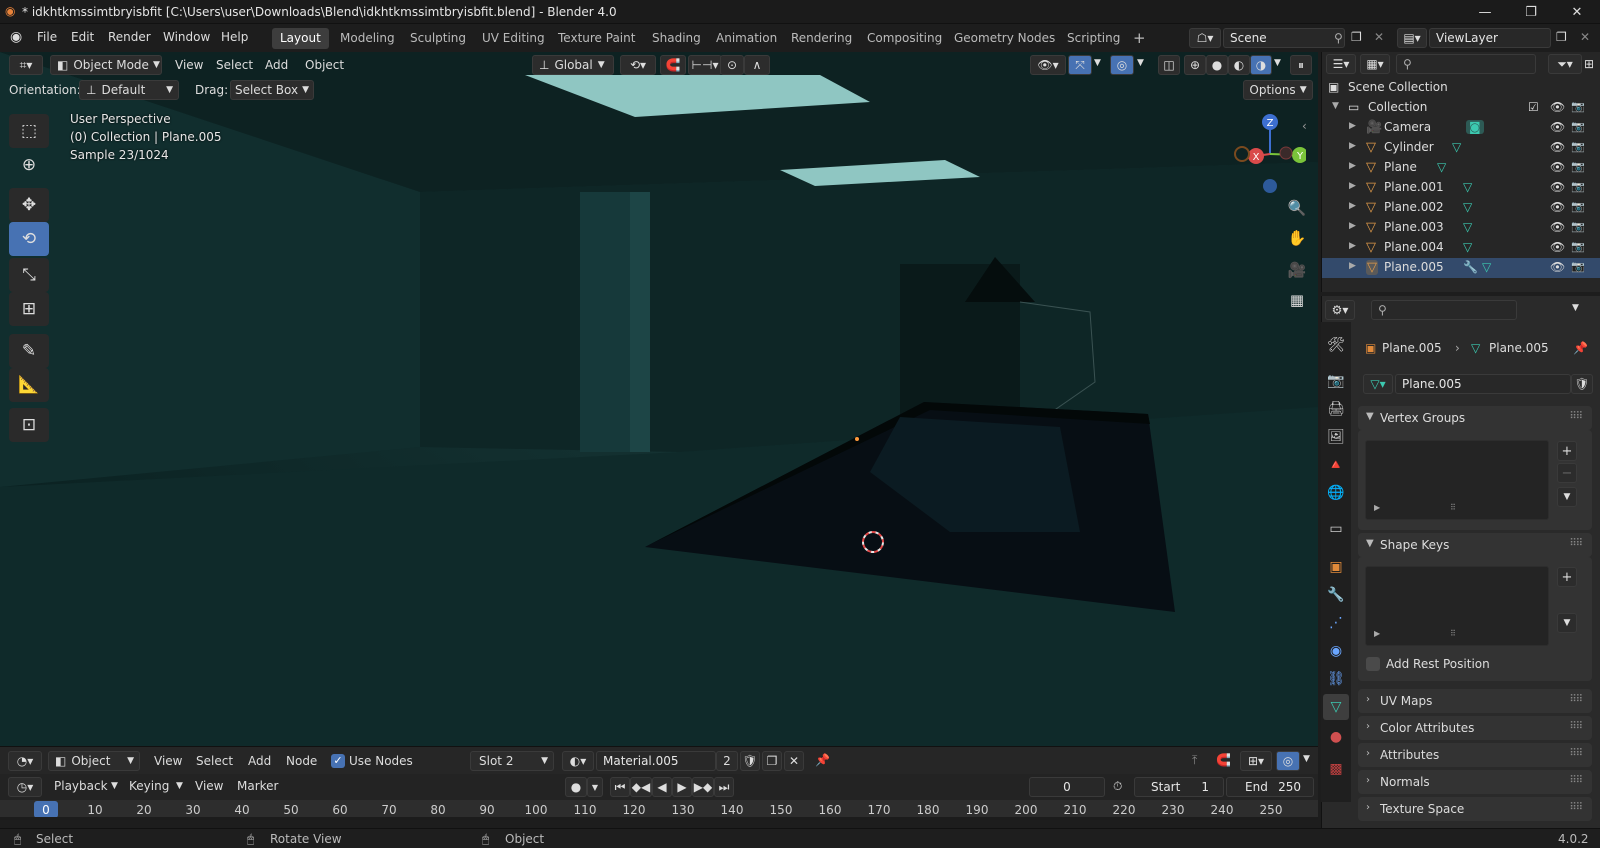 This screenshot has height=848, width=1600. Describe the element at coordinates (26, 65) in the screenshot. I see `editor-type-icon: ⌗▾` at that location.